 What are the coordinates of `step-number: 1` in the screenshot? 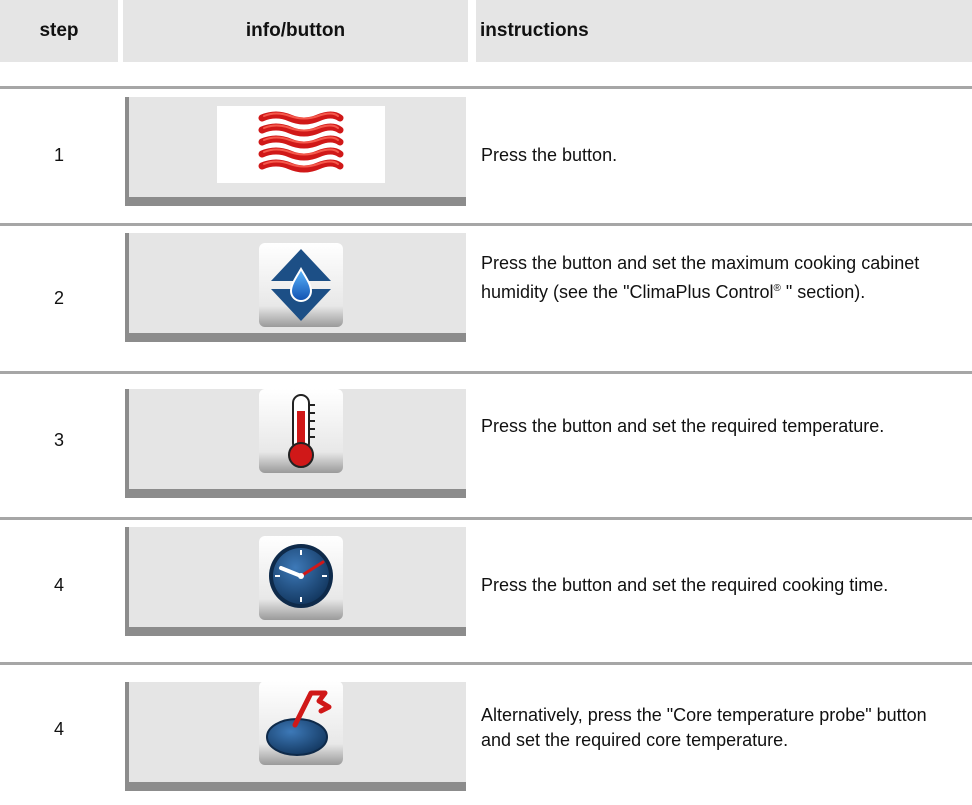 It's located at (58, 155).